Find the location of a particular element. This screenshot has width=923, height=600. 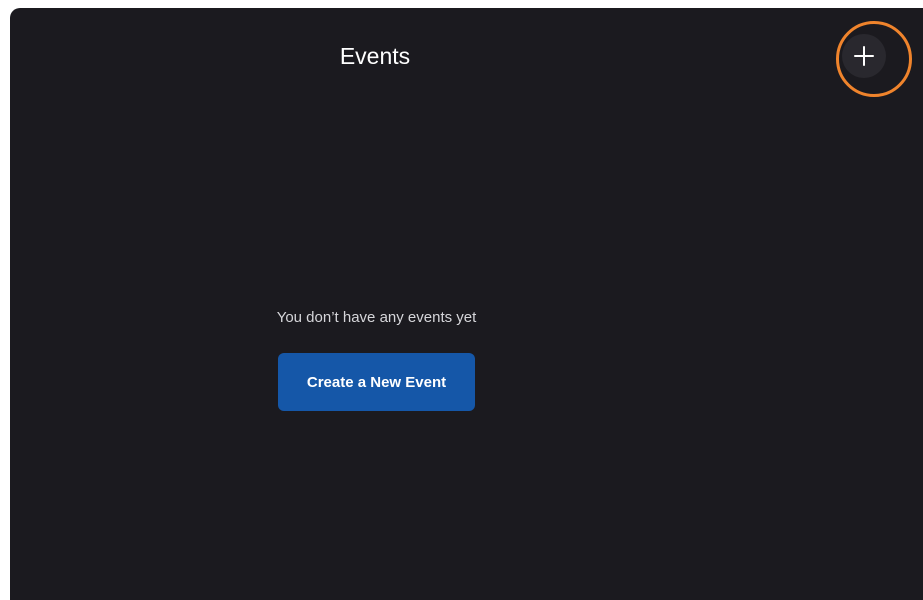

add-event-button is located at coordinates (864, 56).